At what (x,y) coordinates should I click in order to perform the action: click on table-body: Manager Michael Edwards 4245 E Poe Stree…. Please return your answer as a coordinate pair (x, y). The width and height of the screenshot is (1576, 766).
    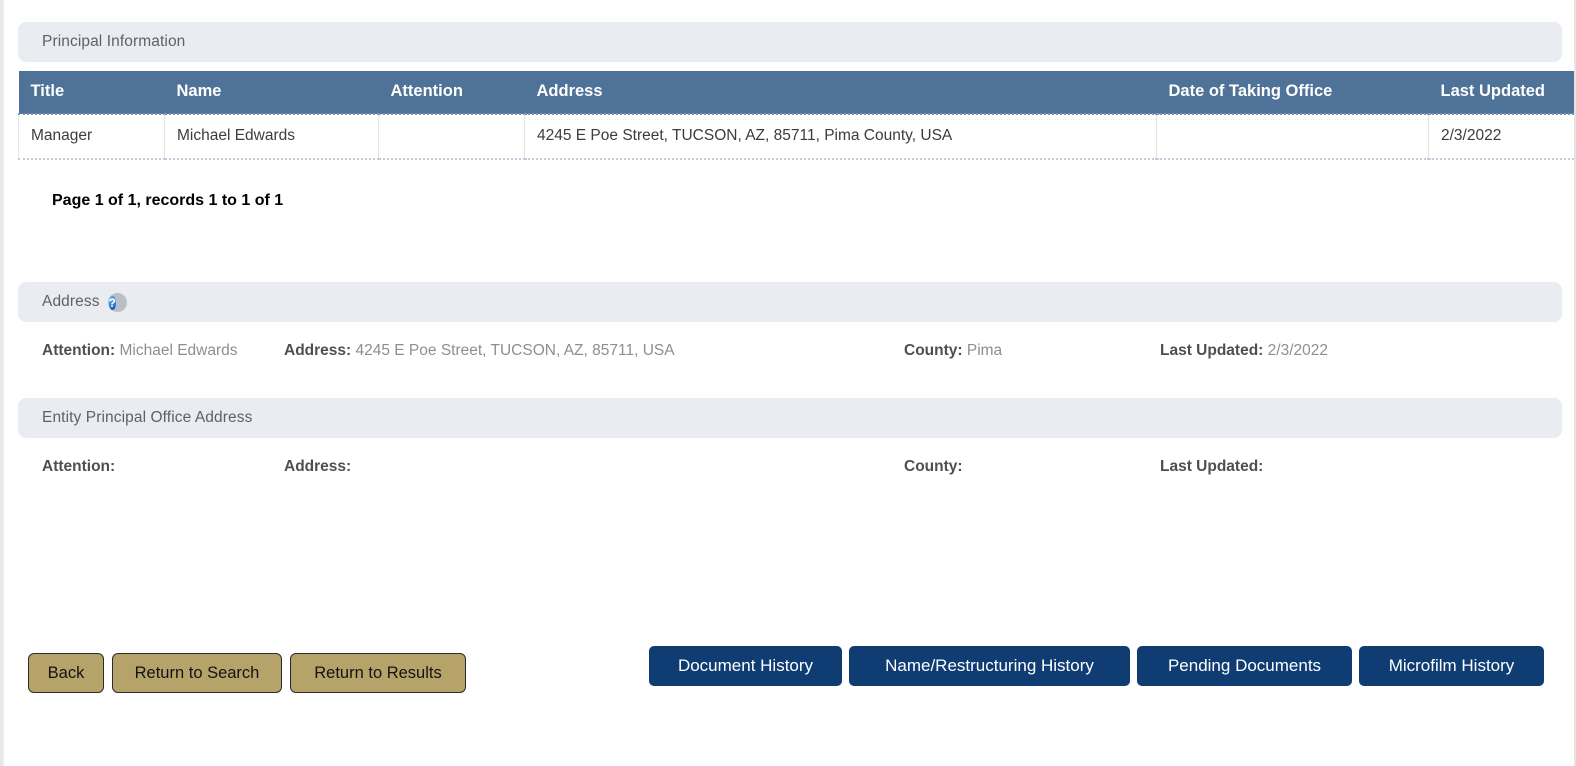
    Looking at the image, I should click on (797, 137).